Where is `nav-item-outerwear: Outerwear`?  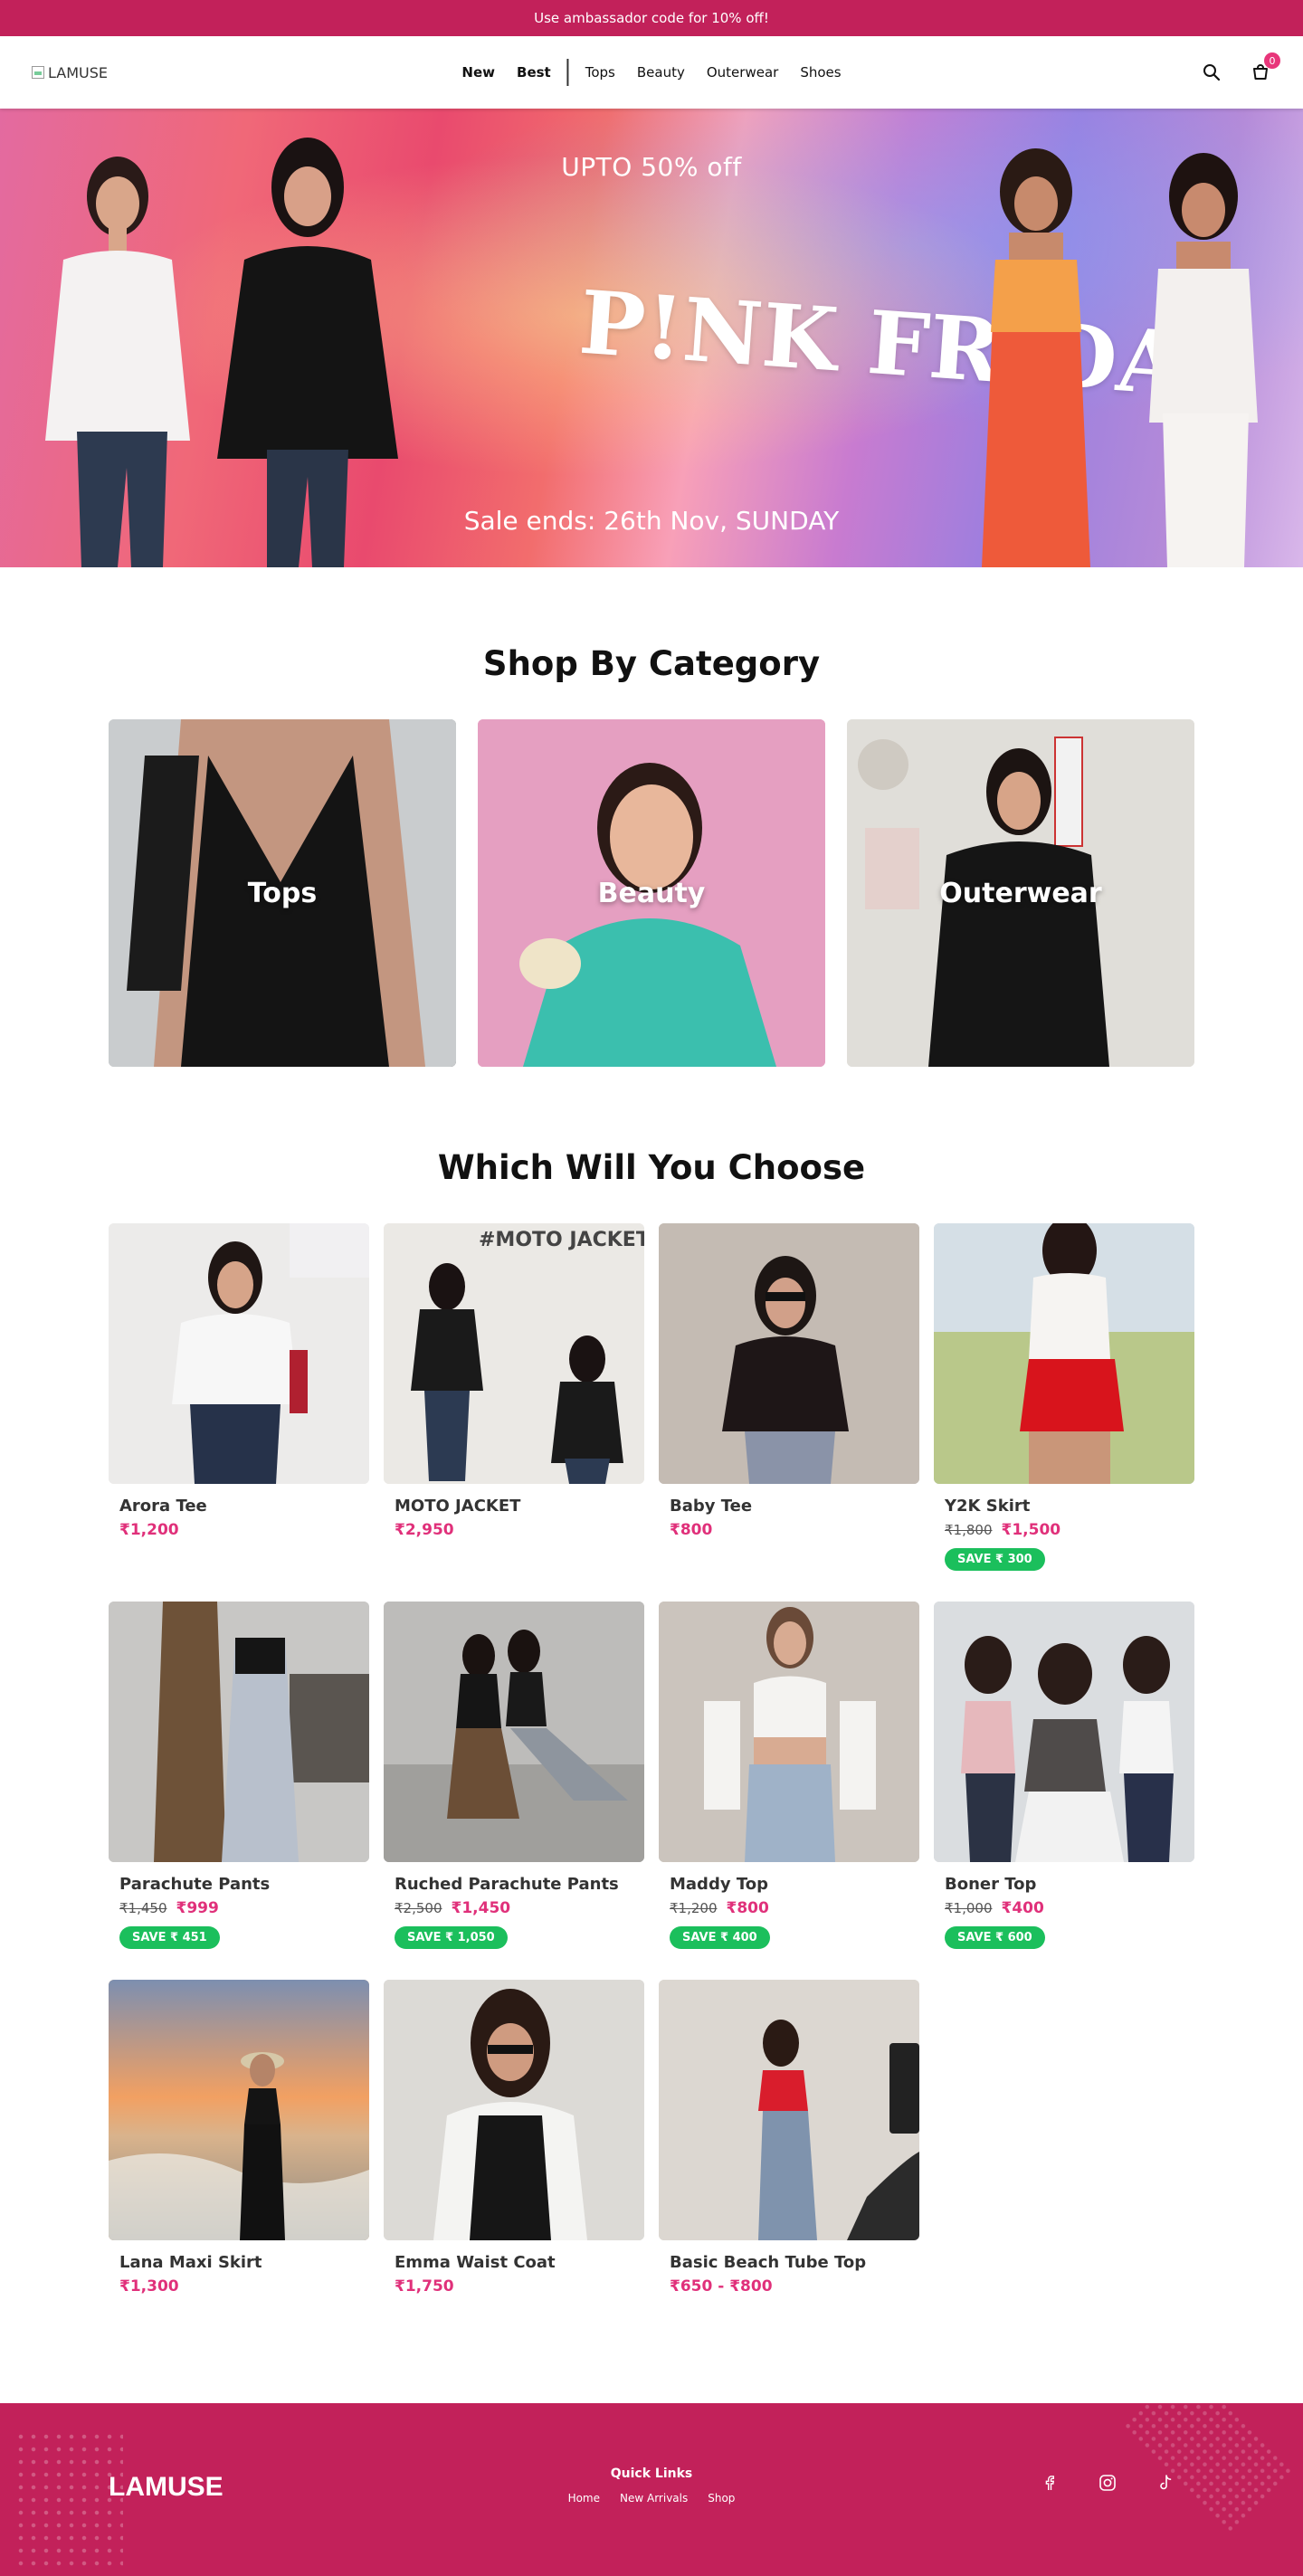 nav-item-outerwear: Outerwear is located at coordinates (742, 72).